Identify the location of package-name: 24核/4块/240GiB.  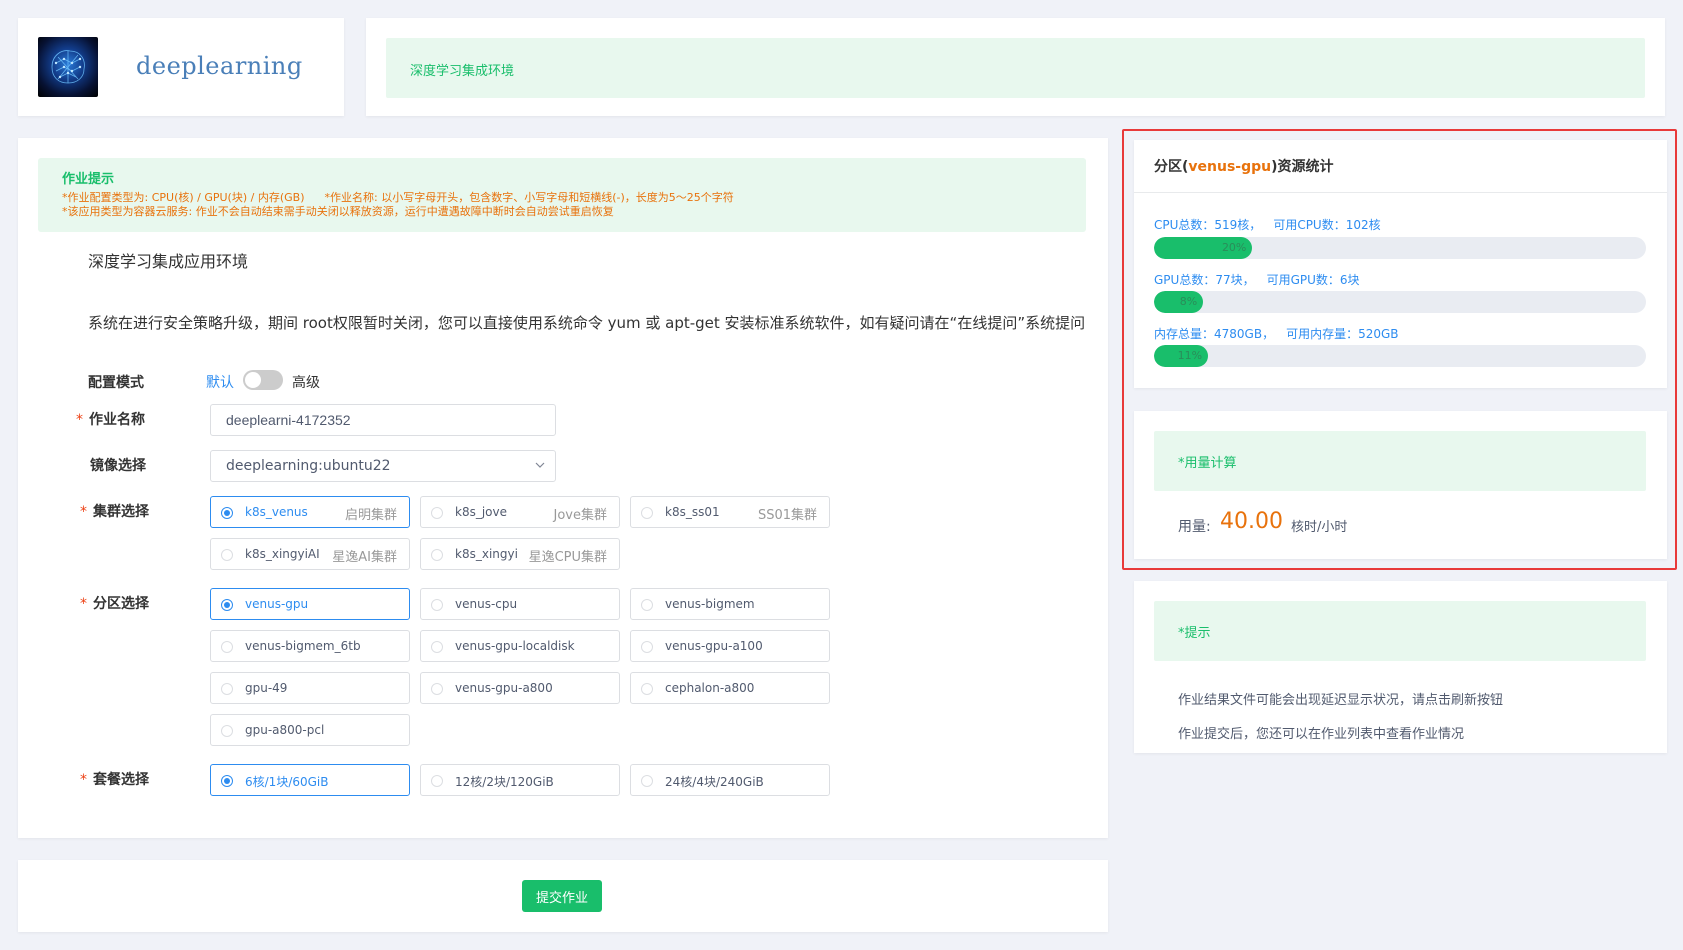
(714, 782).